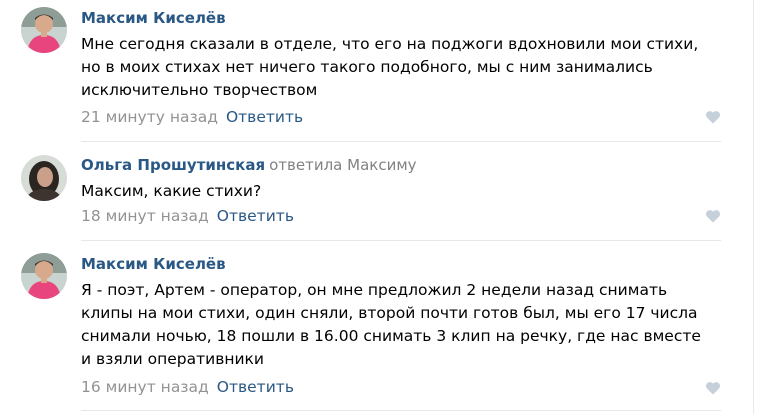 This screenshot has width=759, height=414. What do you see at coordinates (753, 207) in the screenshot?
I see `panel-border` at bounding box center [753, 207].